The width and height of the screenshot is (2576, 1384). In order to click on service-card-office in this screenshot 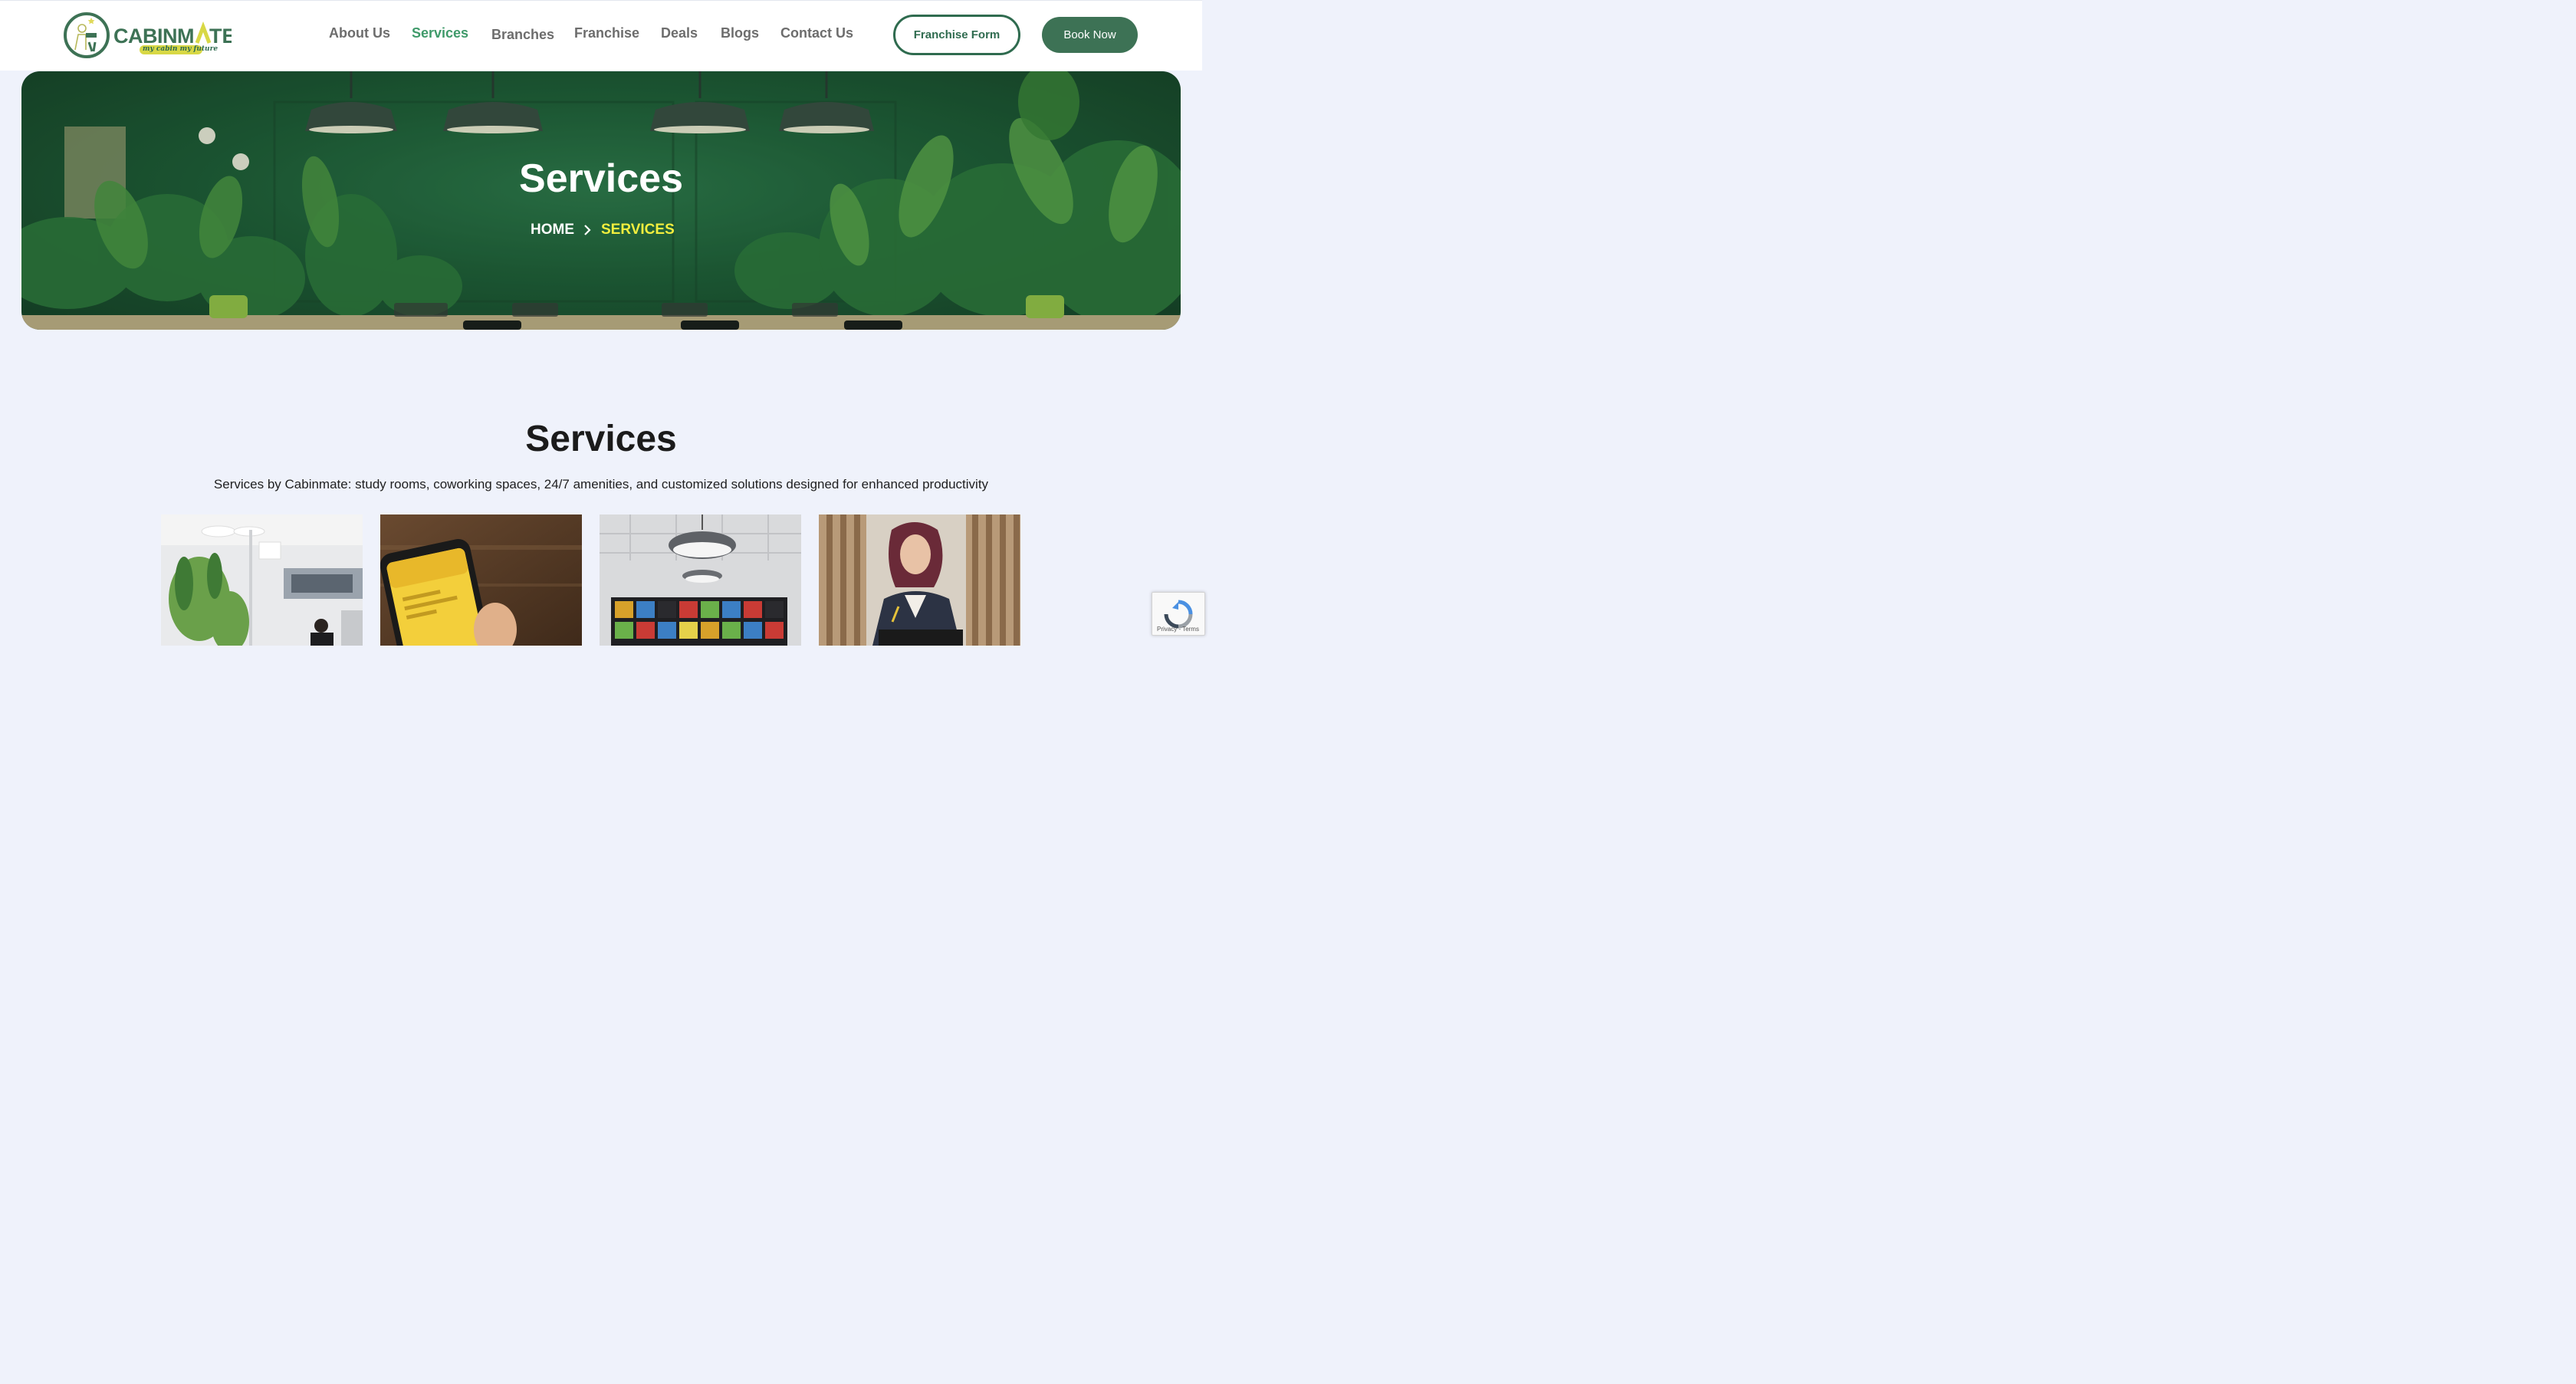, I will do `click(262, 580)`.